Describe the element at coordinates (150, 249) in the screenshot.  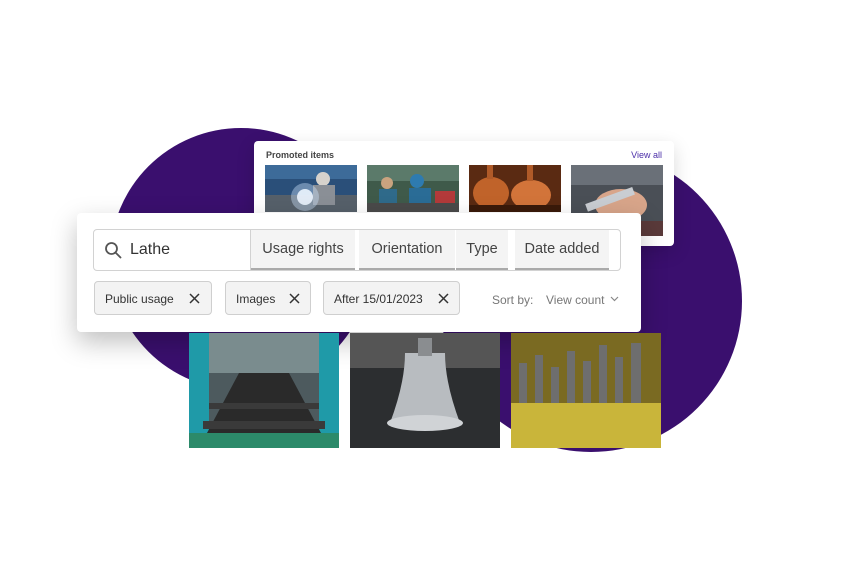
I see `search-query: Lathe` at that location.